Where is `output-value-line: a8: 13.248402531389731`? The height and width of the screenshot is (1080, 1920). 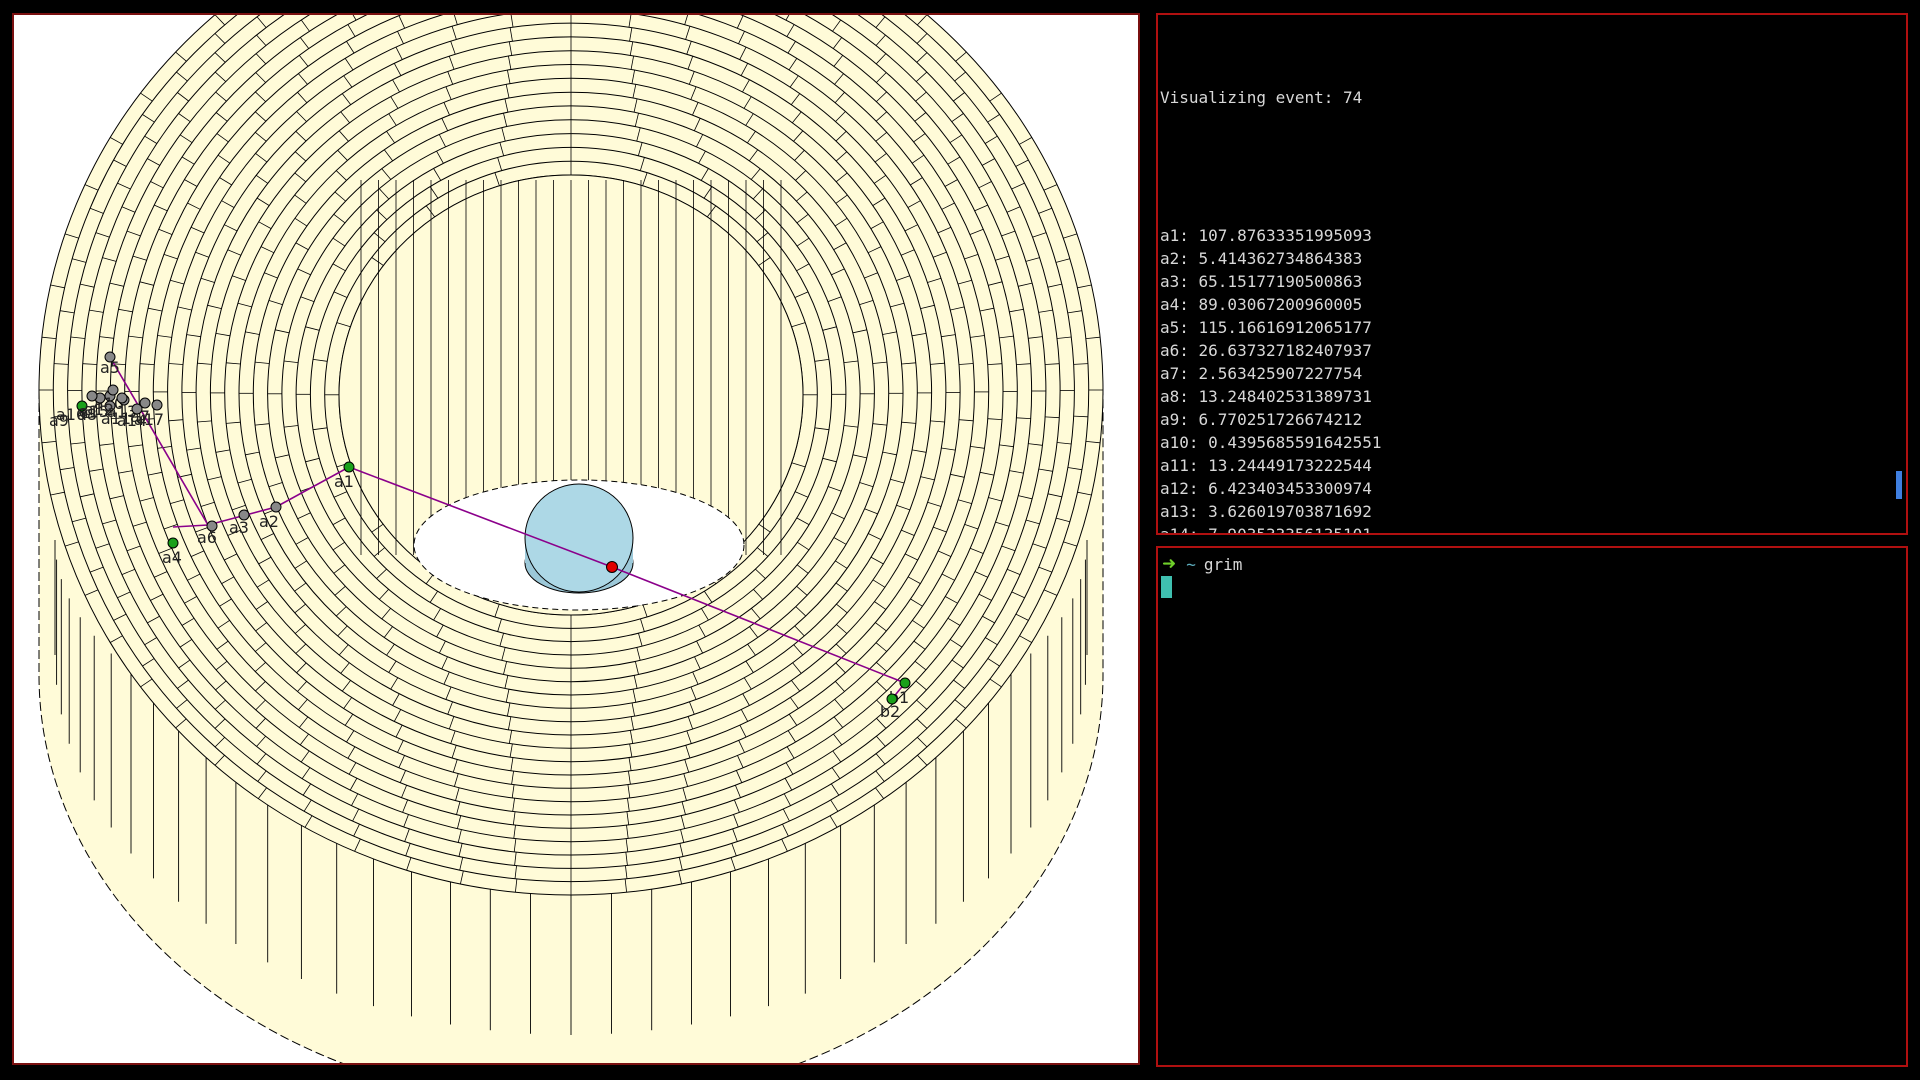
output-value-line: a8: 13.248402531389731 is located at coordinates (1266, 396).